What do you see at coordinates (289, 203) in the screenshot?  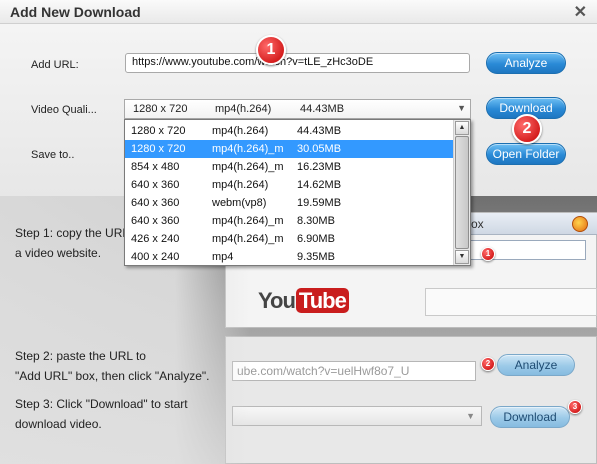 I see `quality-option: 640 x 360 webm(vp8) 19.59MB` at bounding box center [289, 203].